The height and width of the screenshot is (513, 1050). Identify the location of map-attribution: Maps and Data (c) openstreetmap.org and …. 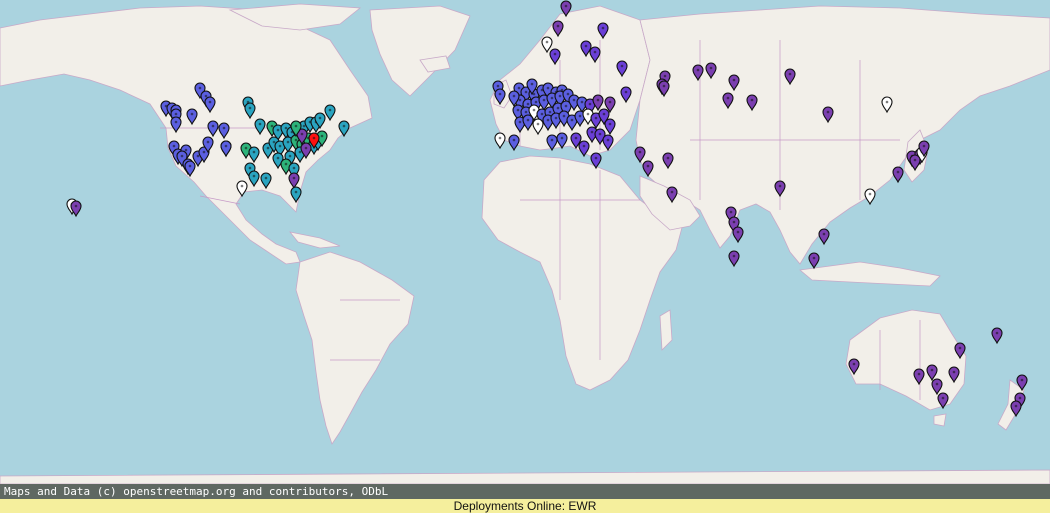
(525, 491).